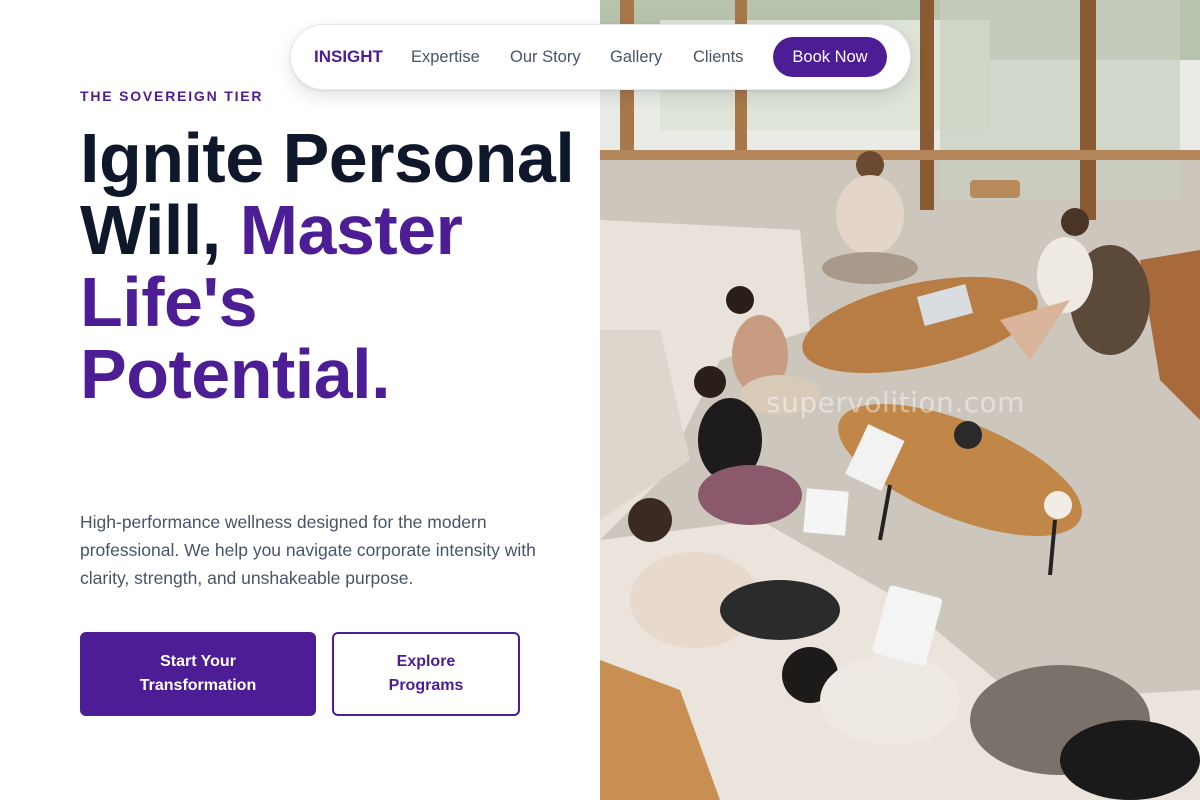 This screenshot has height=800, width=1200. I want to click on nav-link-clients: Clients, so click(718, 57).